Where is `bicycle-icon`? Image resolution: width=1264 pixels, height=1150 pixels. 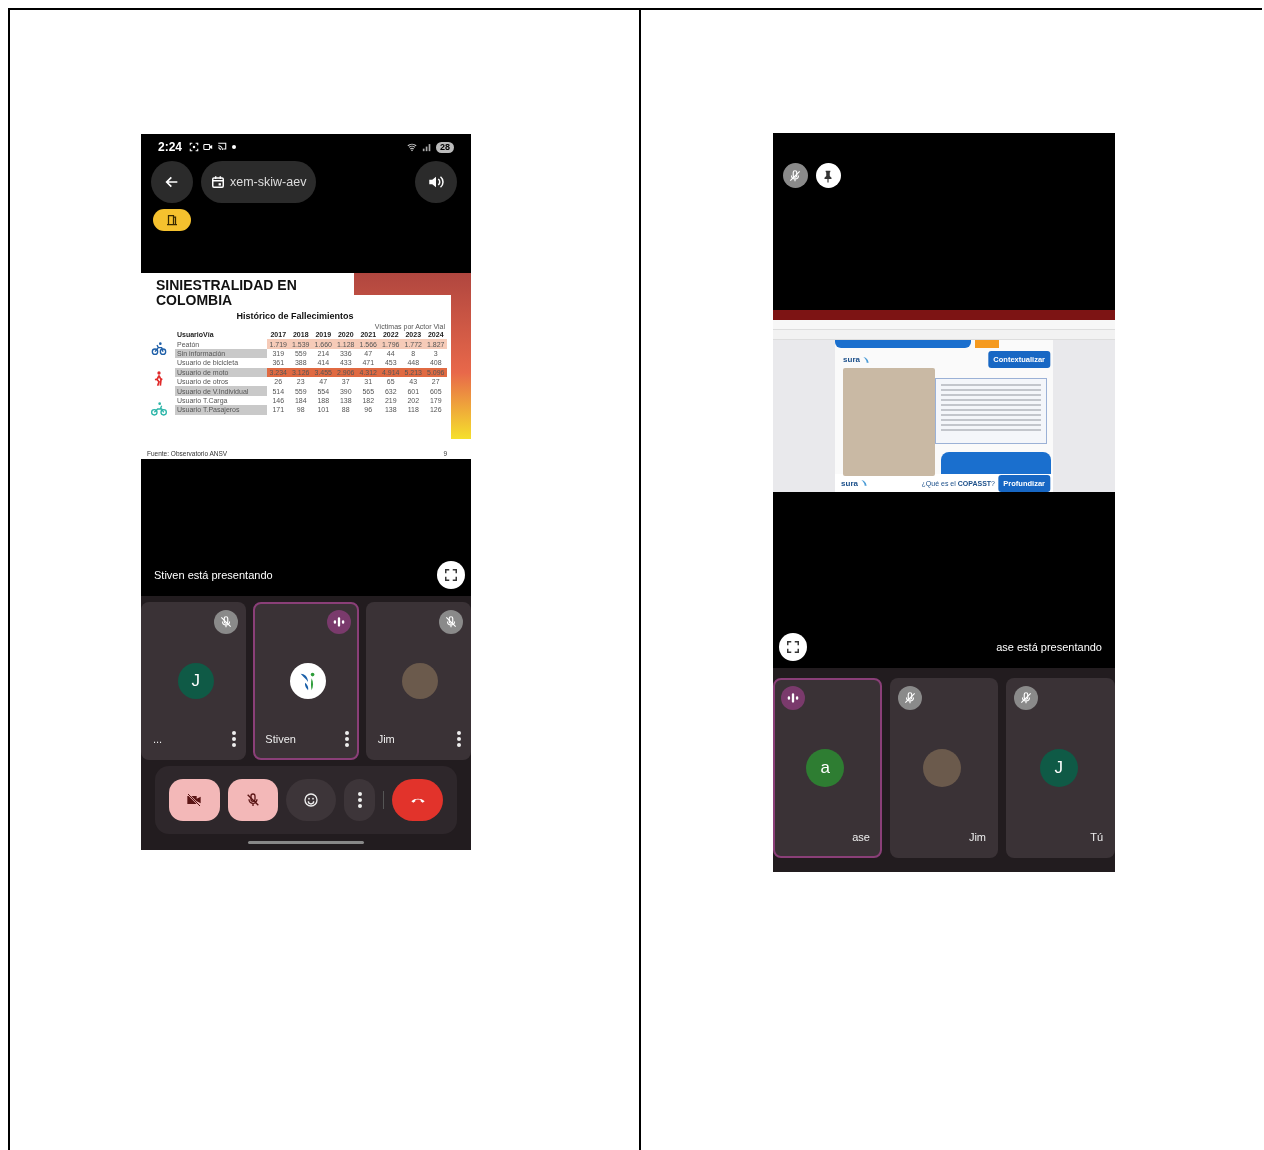
bicycle-icon is located at coordinates (159, 349).